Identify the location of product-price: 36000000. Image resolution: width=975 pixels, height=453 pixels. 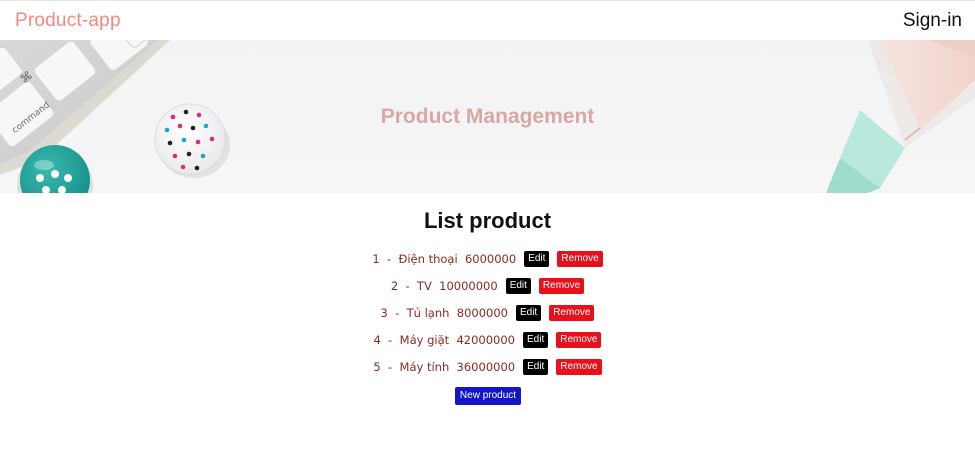
(486, 366).